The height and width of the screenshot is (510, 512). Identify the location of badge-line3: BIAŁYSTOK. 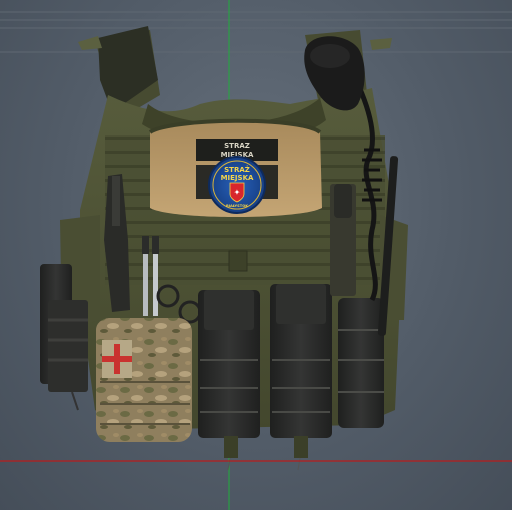
(237, 206).